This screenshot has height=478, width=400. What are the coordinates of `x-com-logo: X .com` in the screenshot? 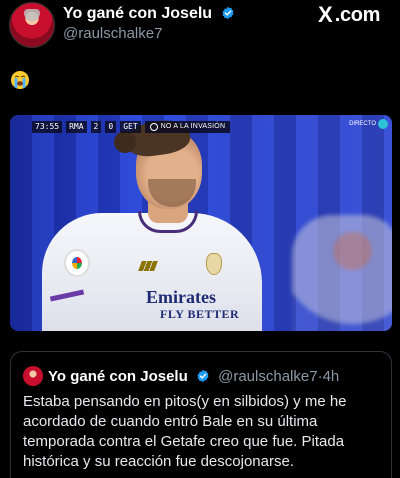 It's located at (349, 14).